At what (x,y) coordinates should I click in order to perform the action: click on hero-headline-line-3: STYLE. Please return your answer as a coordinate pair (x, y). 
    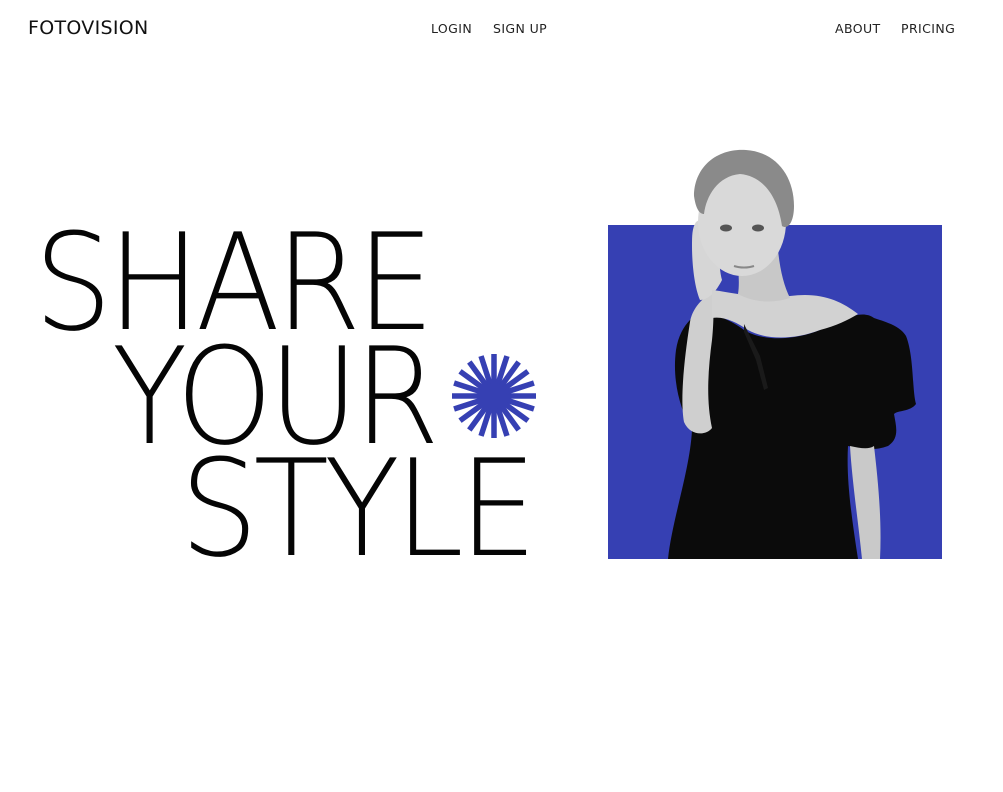
    Looking at the image, I should click on (358, 509).